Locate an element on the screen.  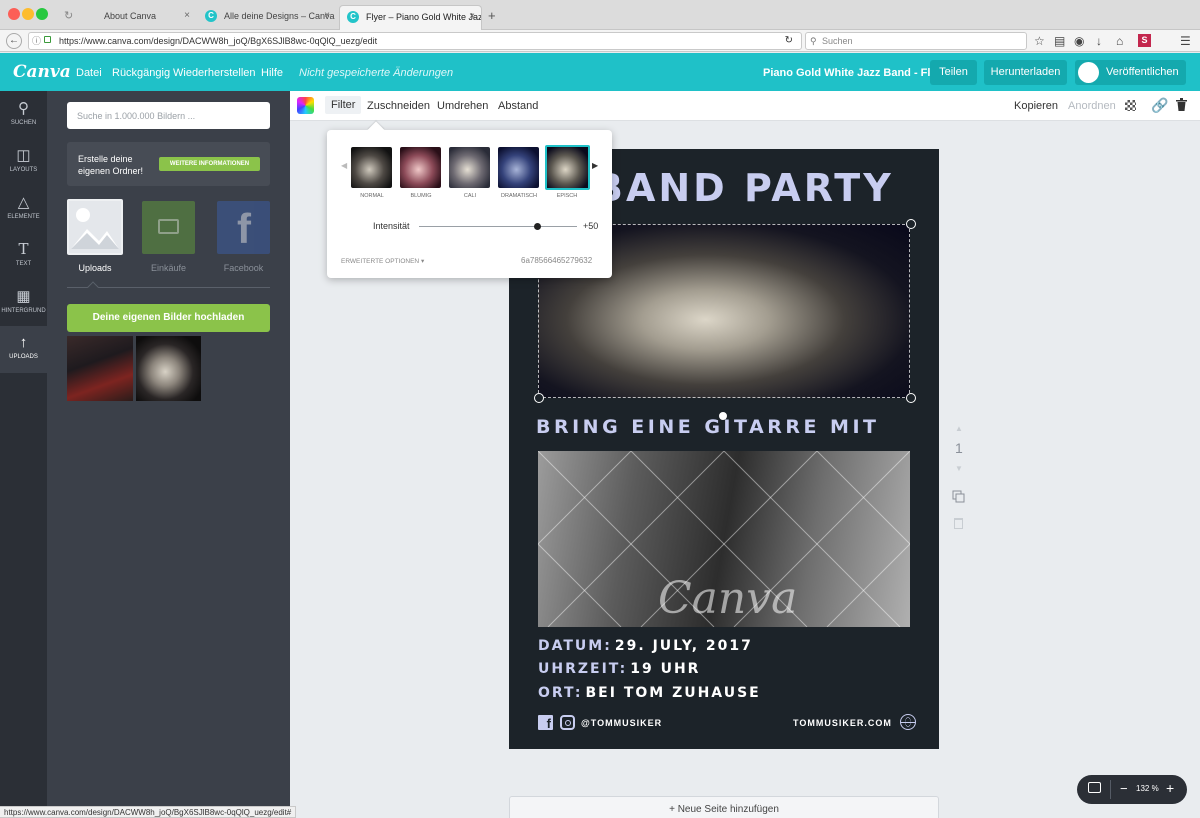
intensity-slider-handle is located at coordinates (537, 226).